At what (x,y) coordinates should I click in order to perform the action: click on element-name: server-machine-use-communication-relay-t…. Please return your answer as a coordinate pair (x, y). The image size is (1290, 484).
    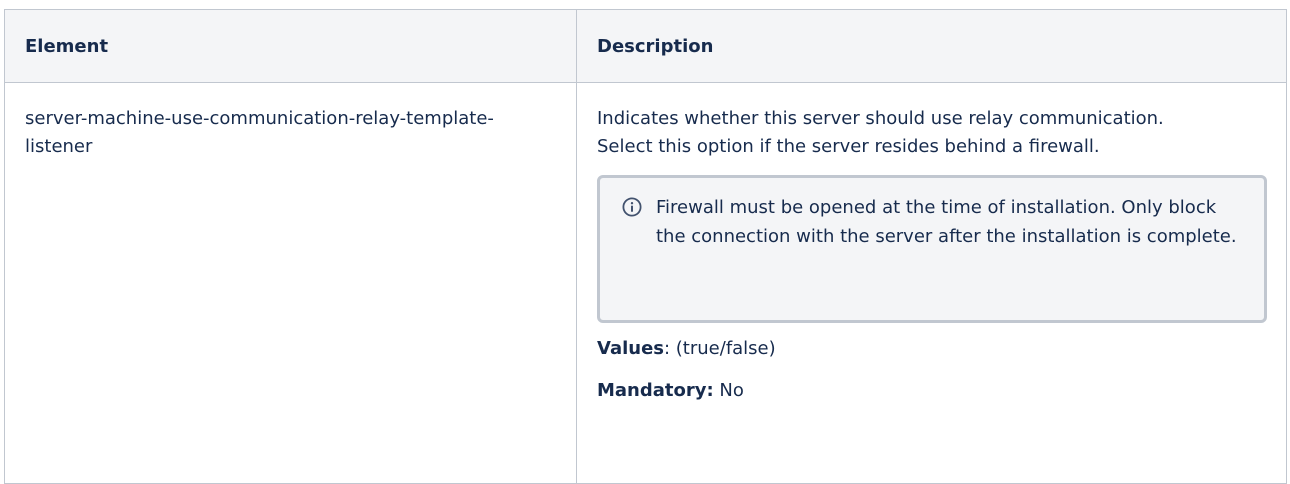
    Looking at the image, I should click on (259, 132).